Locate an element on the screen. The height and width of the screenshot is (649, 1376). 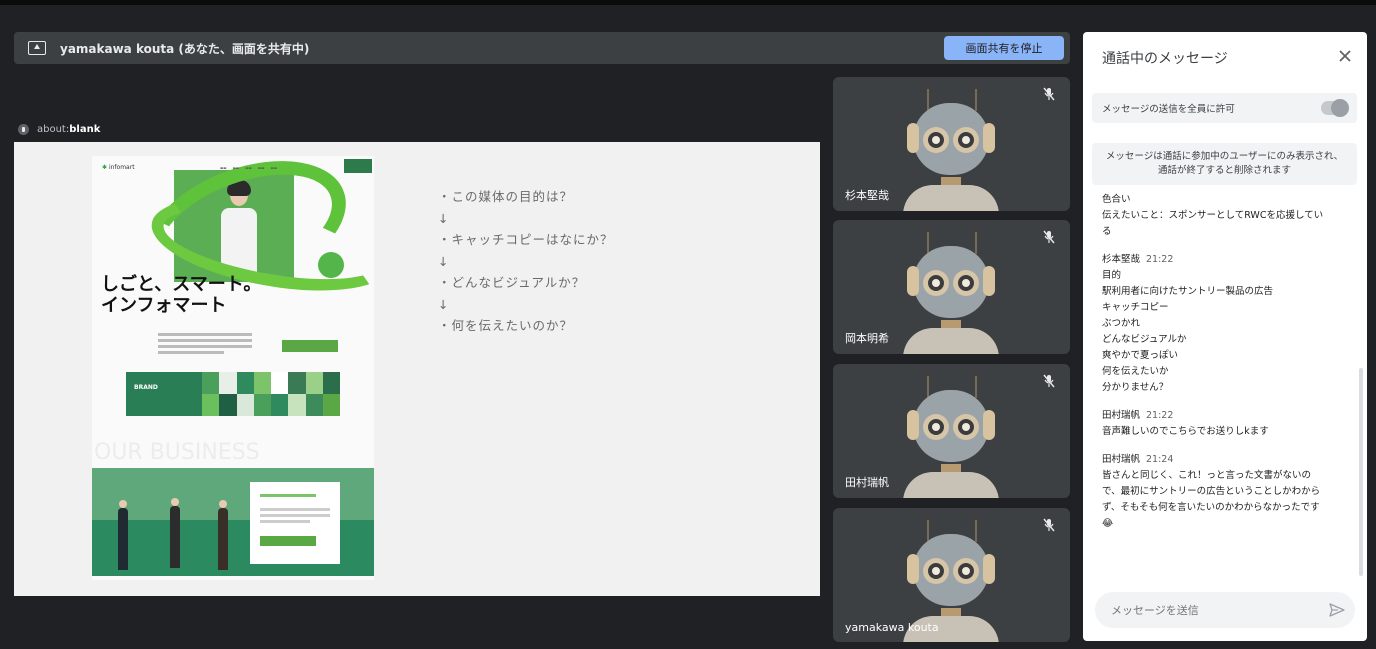
screen-share-bar: yamakawa kouta (あなた、画面を共有中) 画面共有を停止 is located at coordinates (542, 48).